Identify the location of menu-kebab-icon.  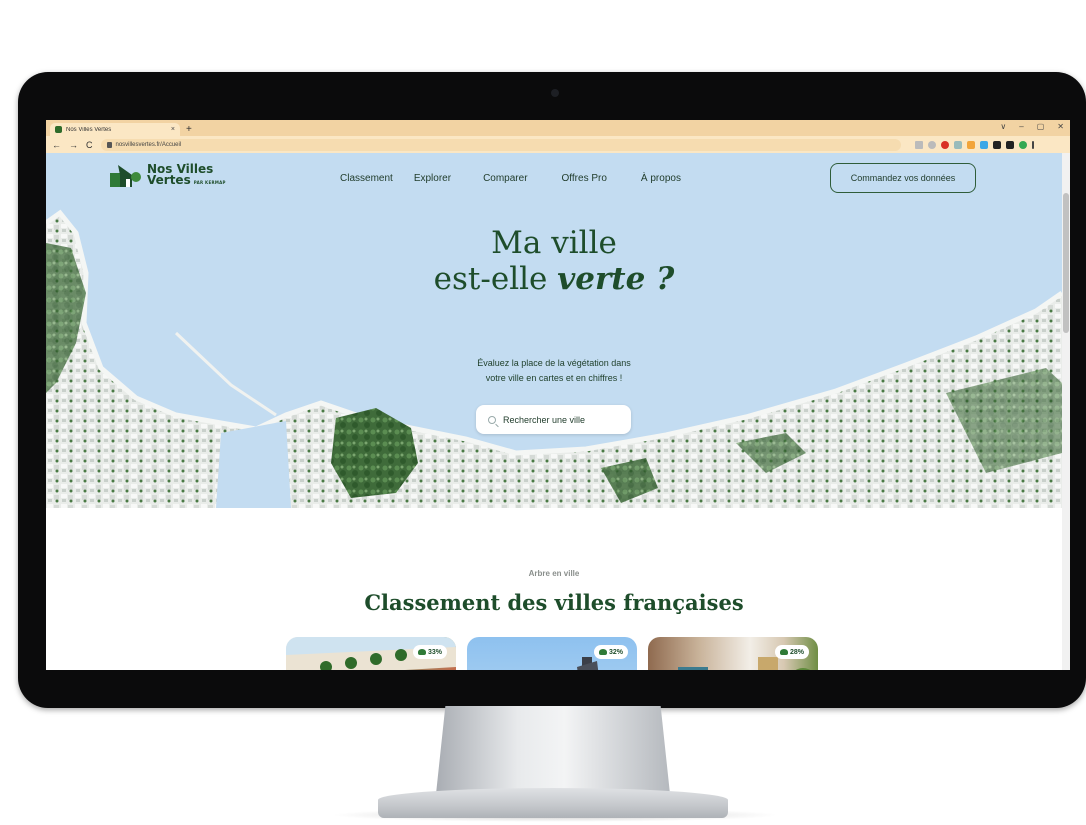
(1032, 144).